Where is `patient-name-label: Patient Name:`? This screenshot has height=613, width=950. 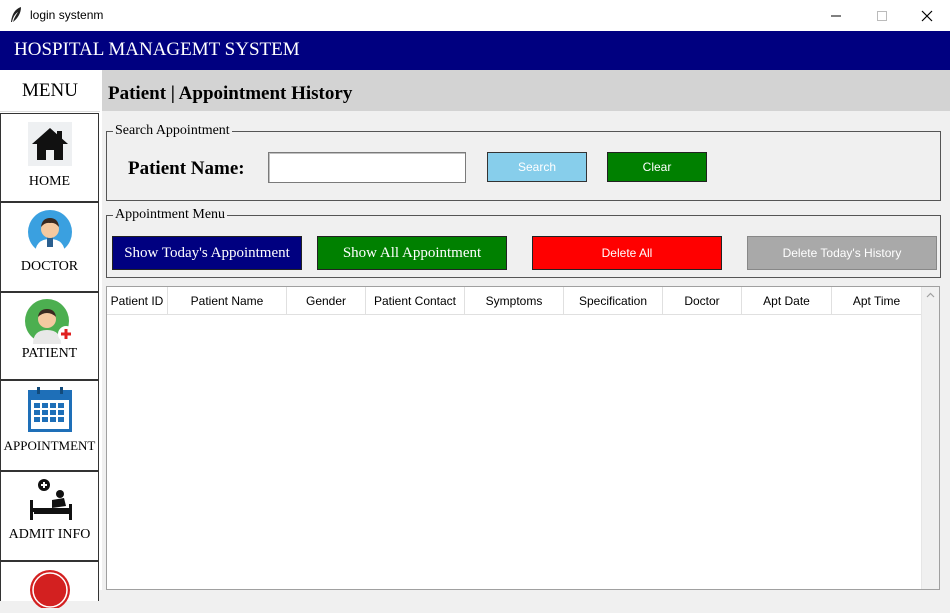 patient-name-label: Patient Name: is located at coordinates (186, 168).